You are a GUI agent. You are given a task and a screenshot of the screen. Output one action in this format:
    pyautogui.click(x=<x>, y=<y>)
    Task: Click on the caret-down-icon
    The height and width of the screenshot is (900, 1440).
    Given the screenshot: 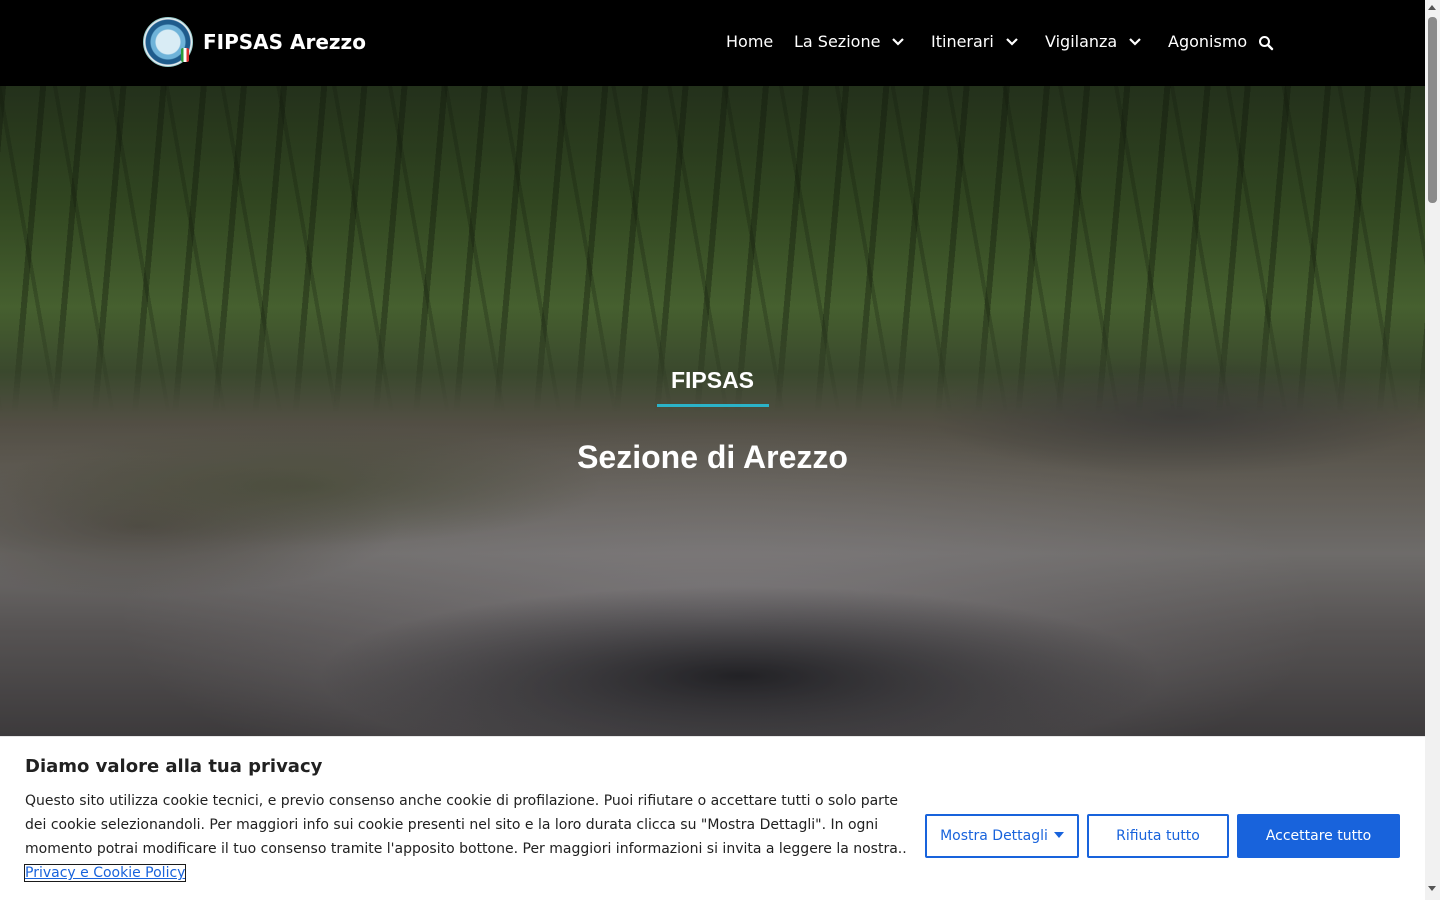 What is the action you would take?
    pyautogui.click(x=1058, y=835)
    